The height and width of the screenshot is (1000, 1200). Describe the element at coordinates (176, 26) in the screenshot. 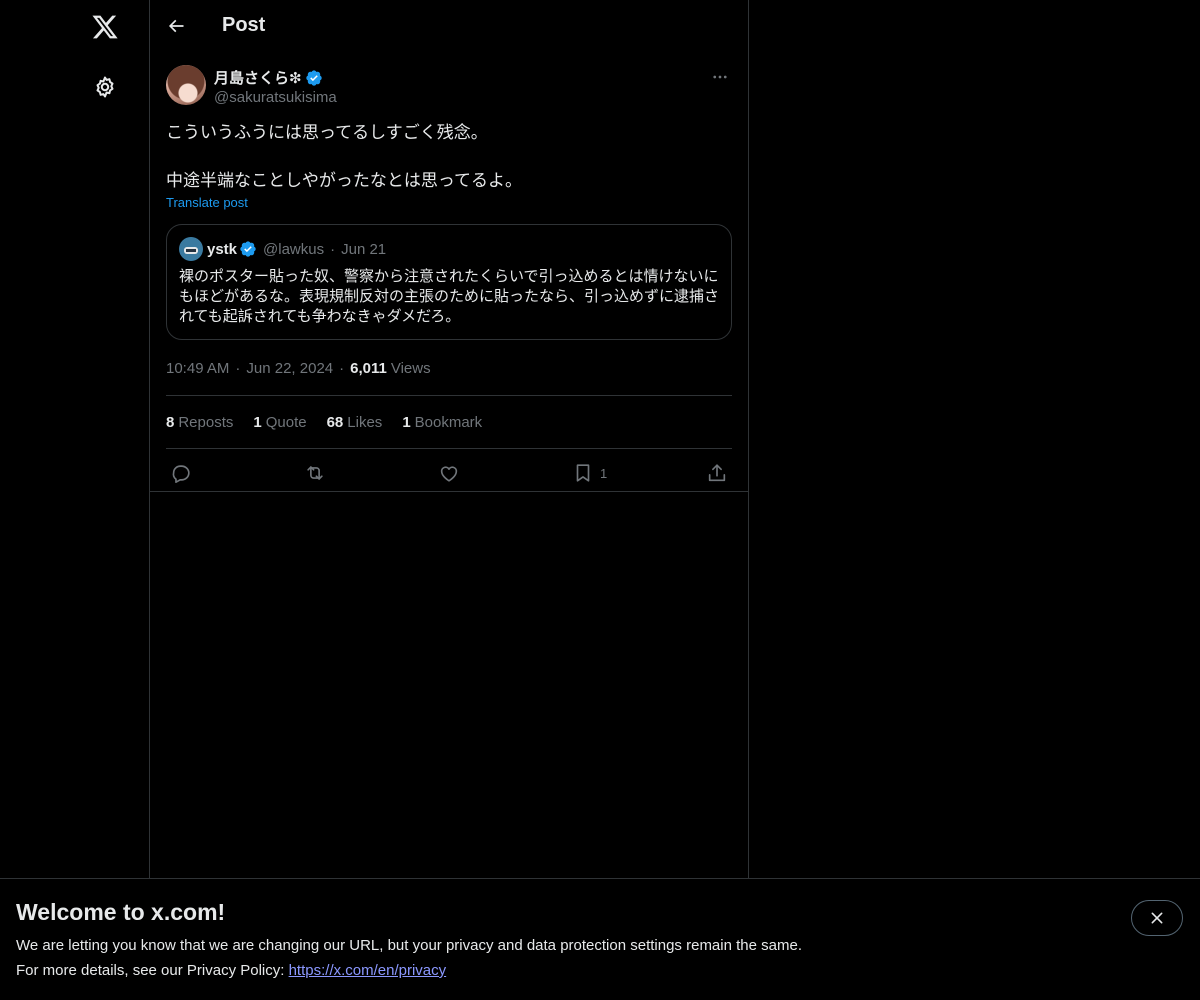

I see `back-arrow-icon` at that location.